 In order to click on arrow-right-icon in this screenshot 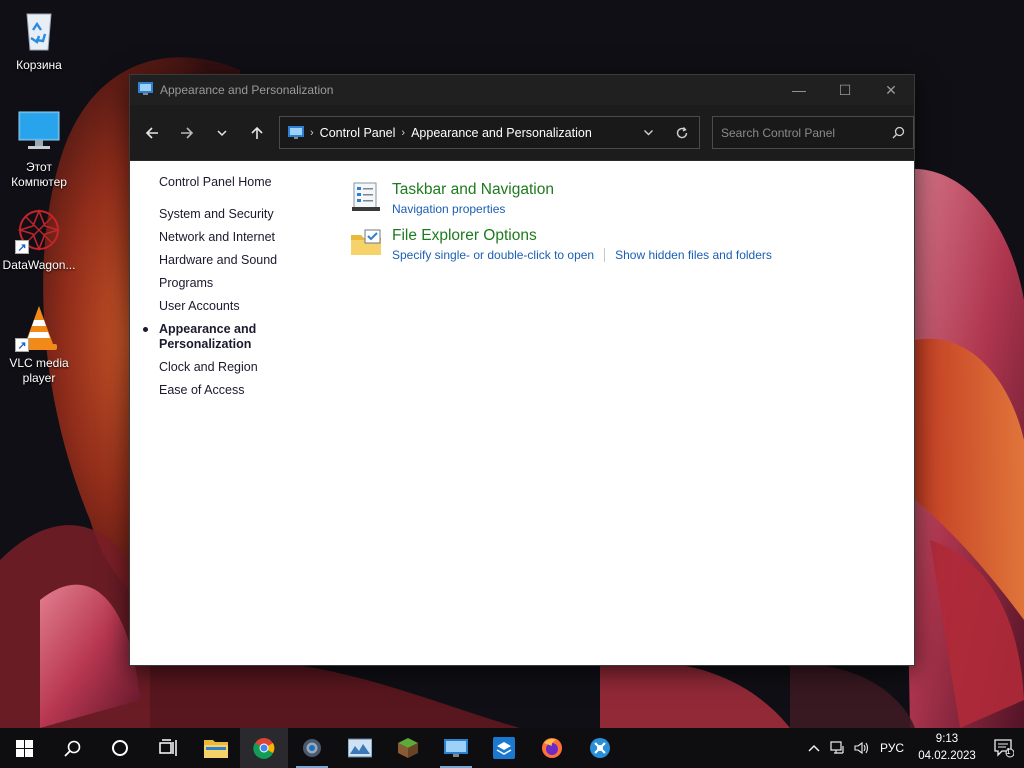, I will do `click(187, 132)`.